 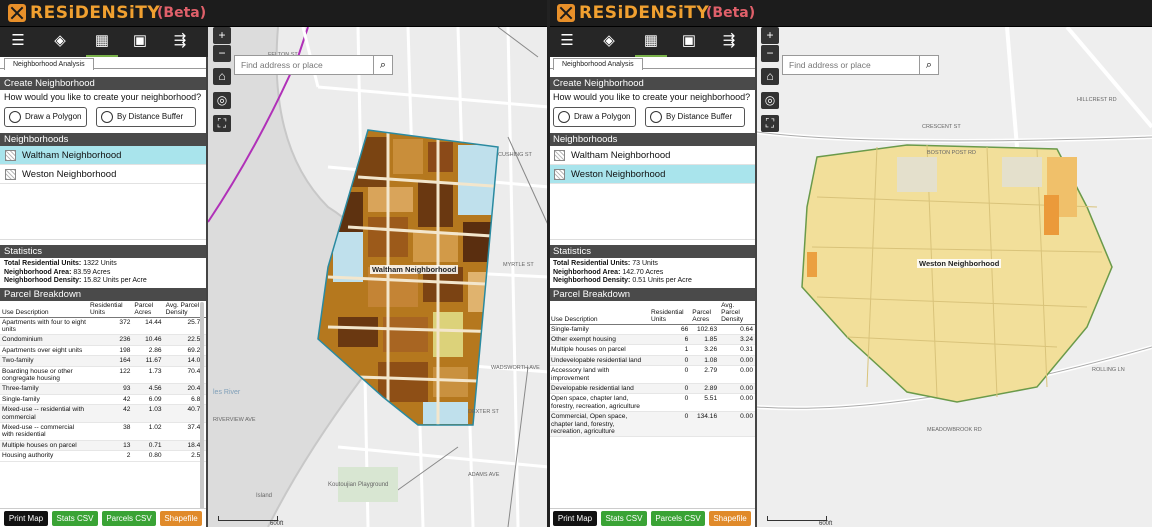 I want to click on street-label: ADAMS AVE, so click(x=484, y=475).